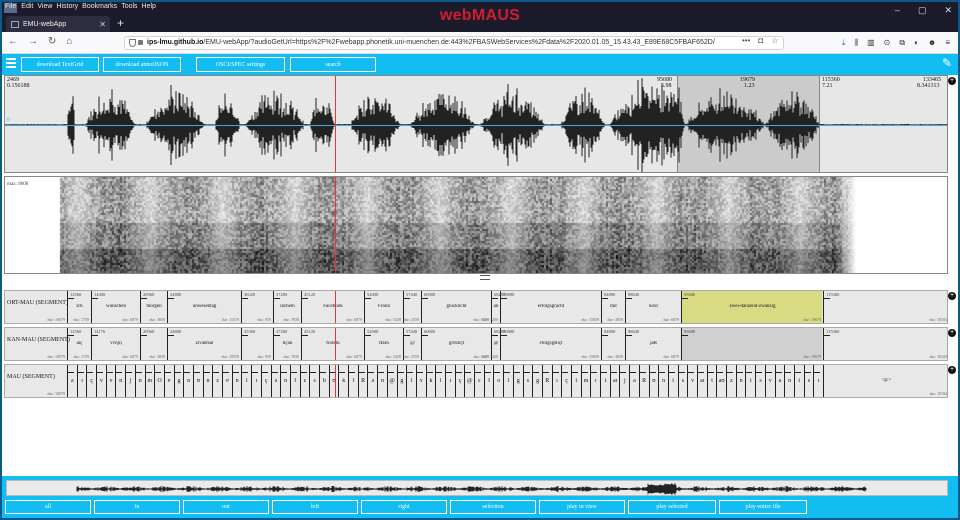 The image size is (960, 520). What do you see at coordinates (115, 344) in the screenshot?
I see `segment: 14176 vʏnʃn̩ dur: 6879` at bounding box center [115, 344].